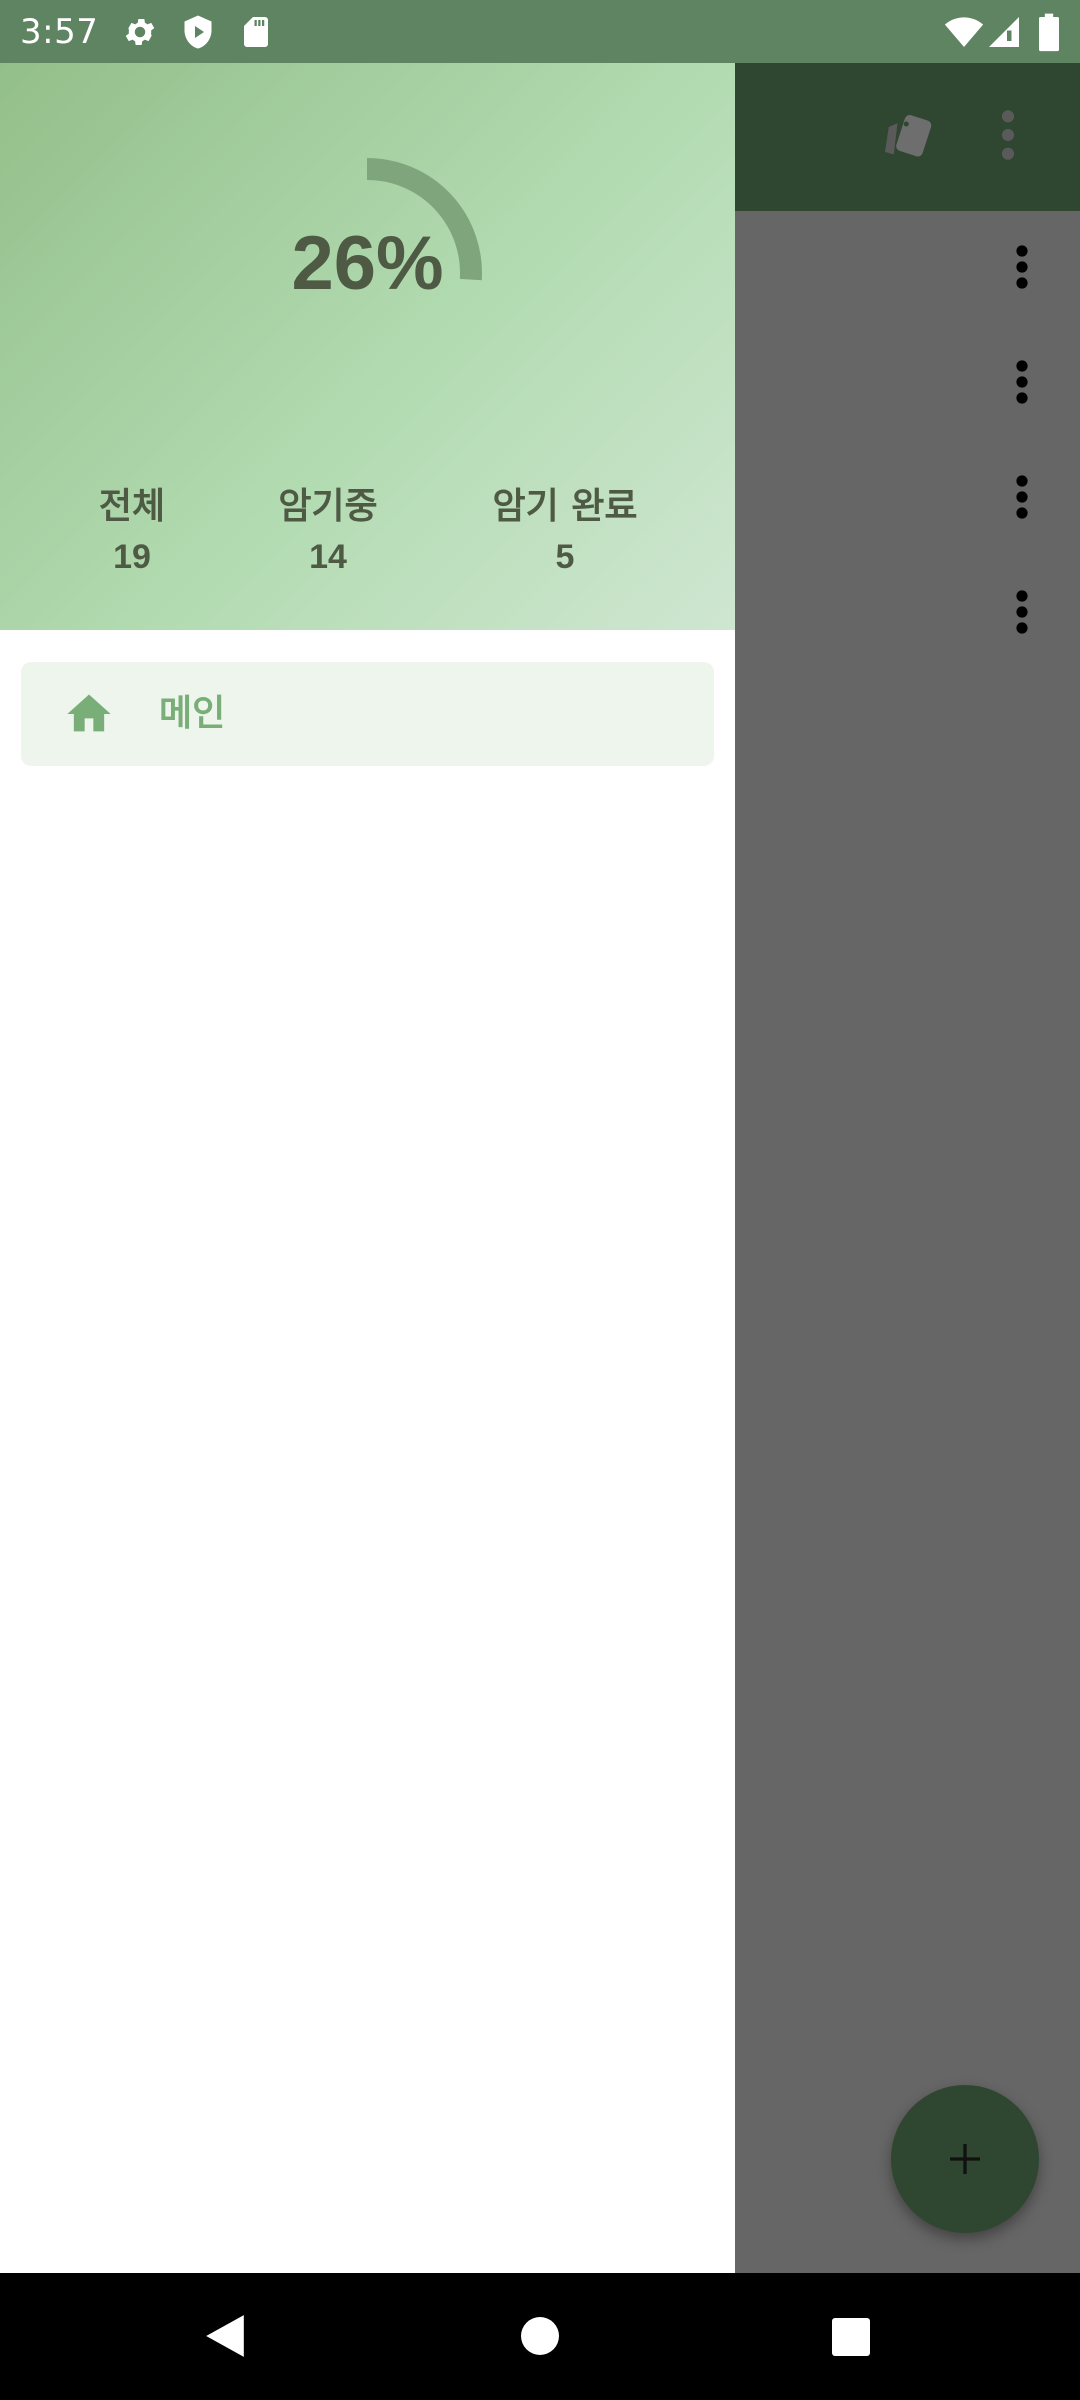  Describe the element at coordinates (328, 557) in the screenshot. I see `stat-memorizing-value: 14` at that location.